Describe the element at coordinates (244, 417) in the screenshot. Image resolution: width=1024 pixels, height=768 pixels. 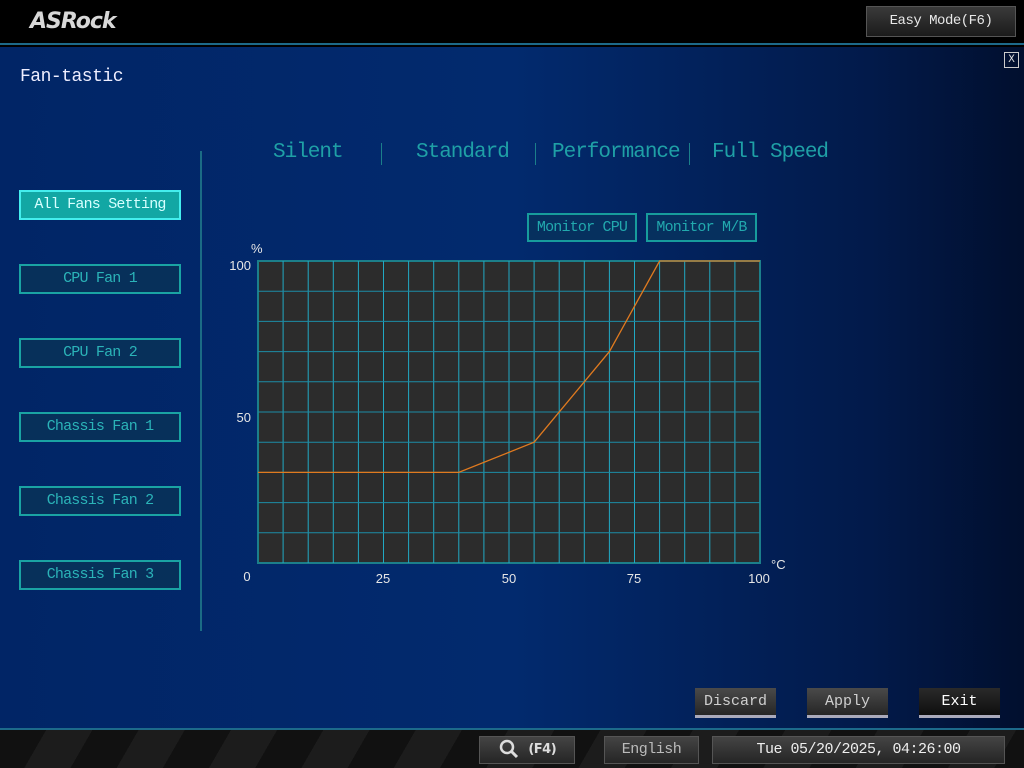
I see `y-tick-50: 50` at that location.